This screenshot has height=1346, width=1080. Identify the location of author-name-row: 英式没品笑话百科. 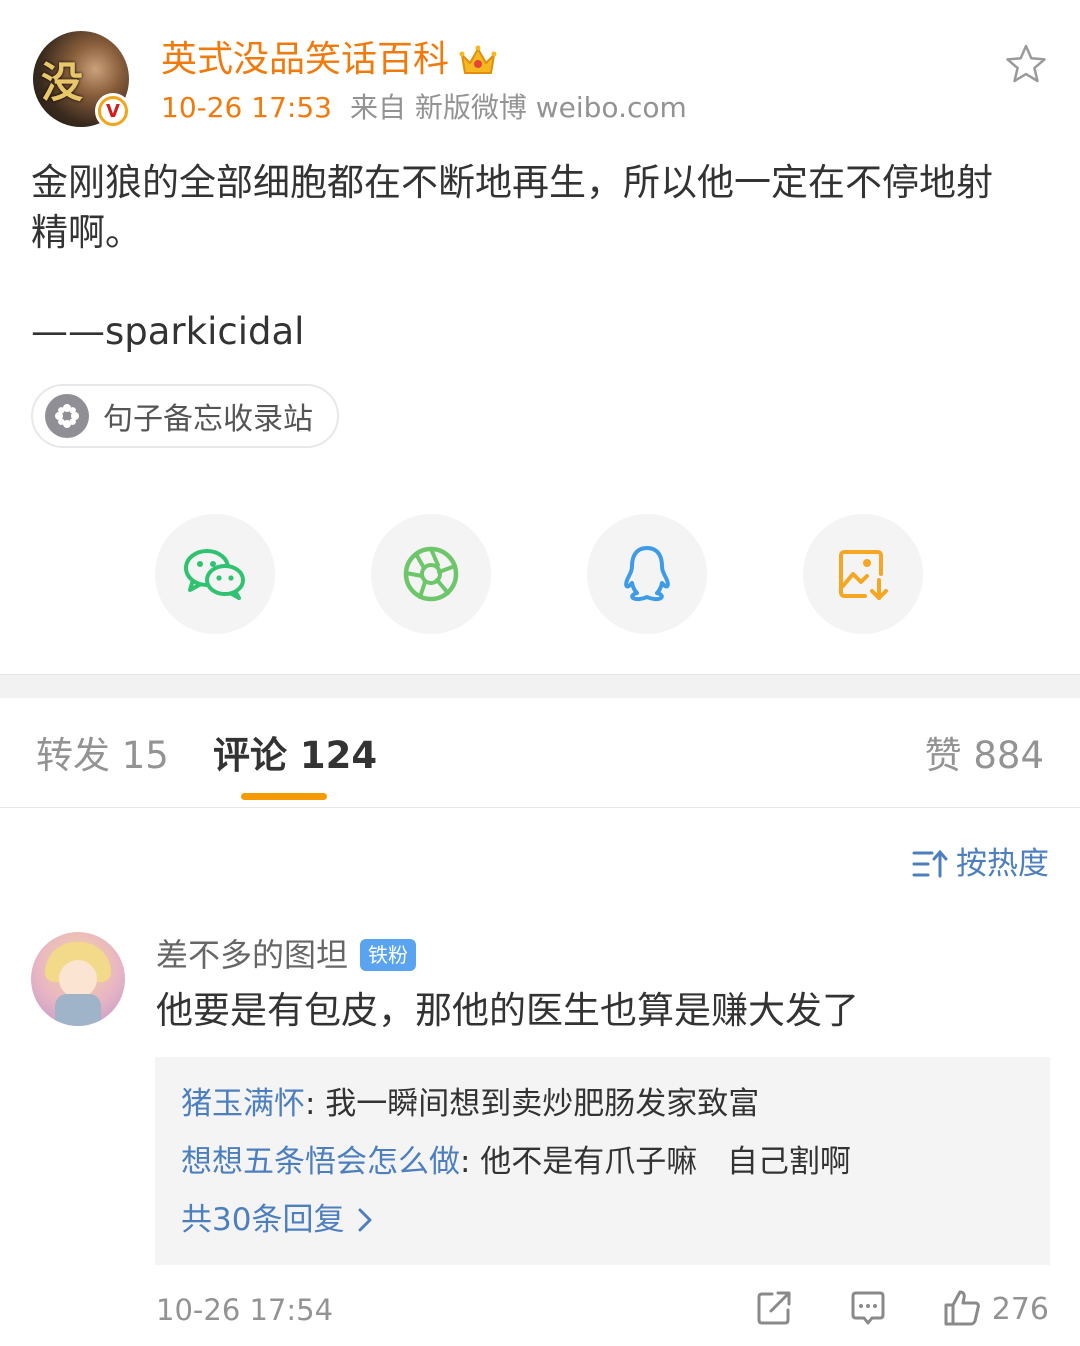
(329, 60).